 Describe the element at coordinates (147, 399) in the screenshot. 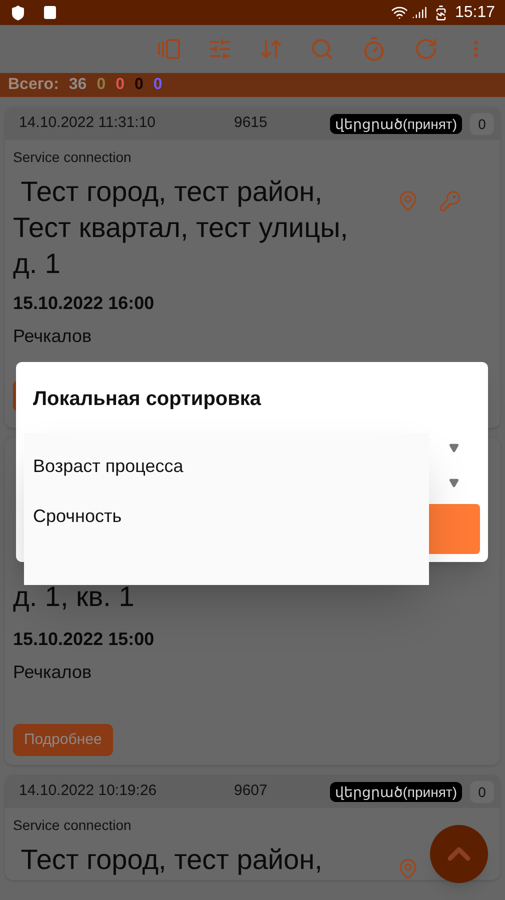

I see `dialog-title: Локальная сортировка` at that location.